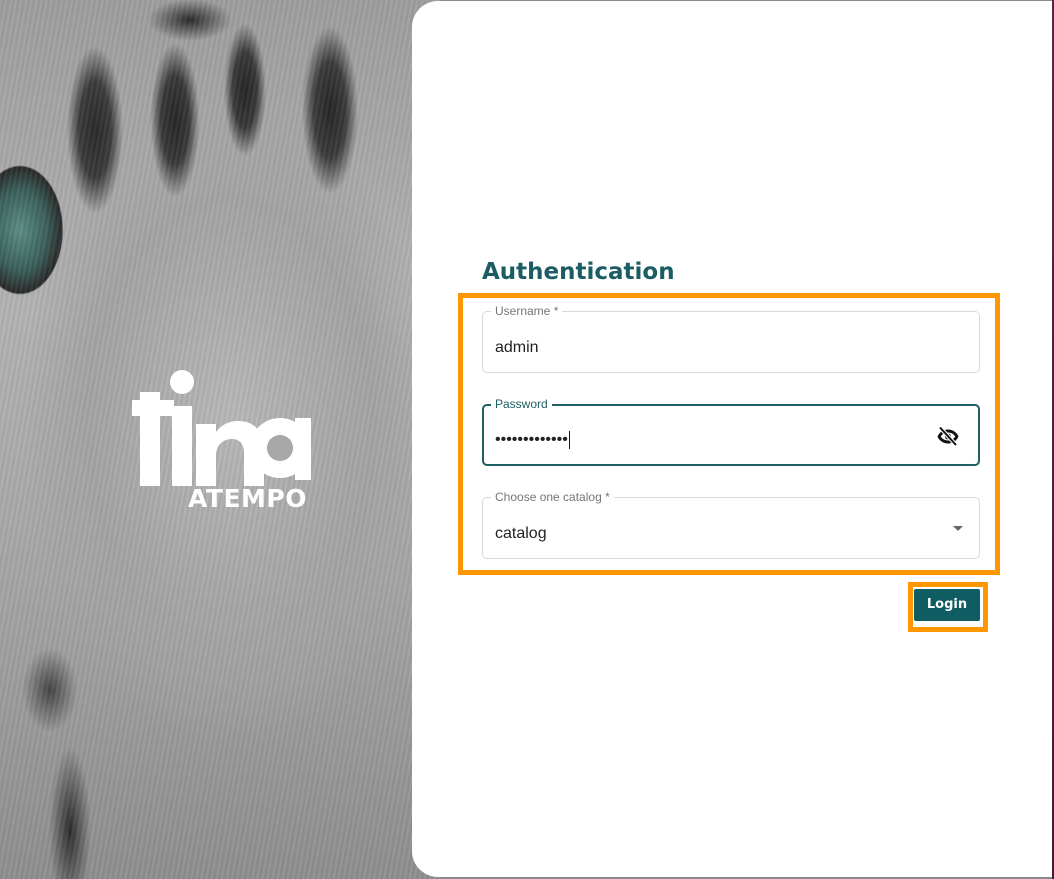  What do you see at coordinates (521, 404) in the screenshot?
I see `password-label: Password` at bounding box center [521, 404].